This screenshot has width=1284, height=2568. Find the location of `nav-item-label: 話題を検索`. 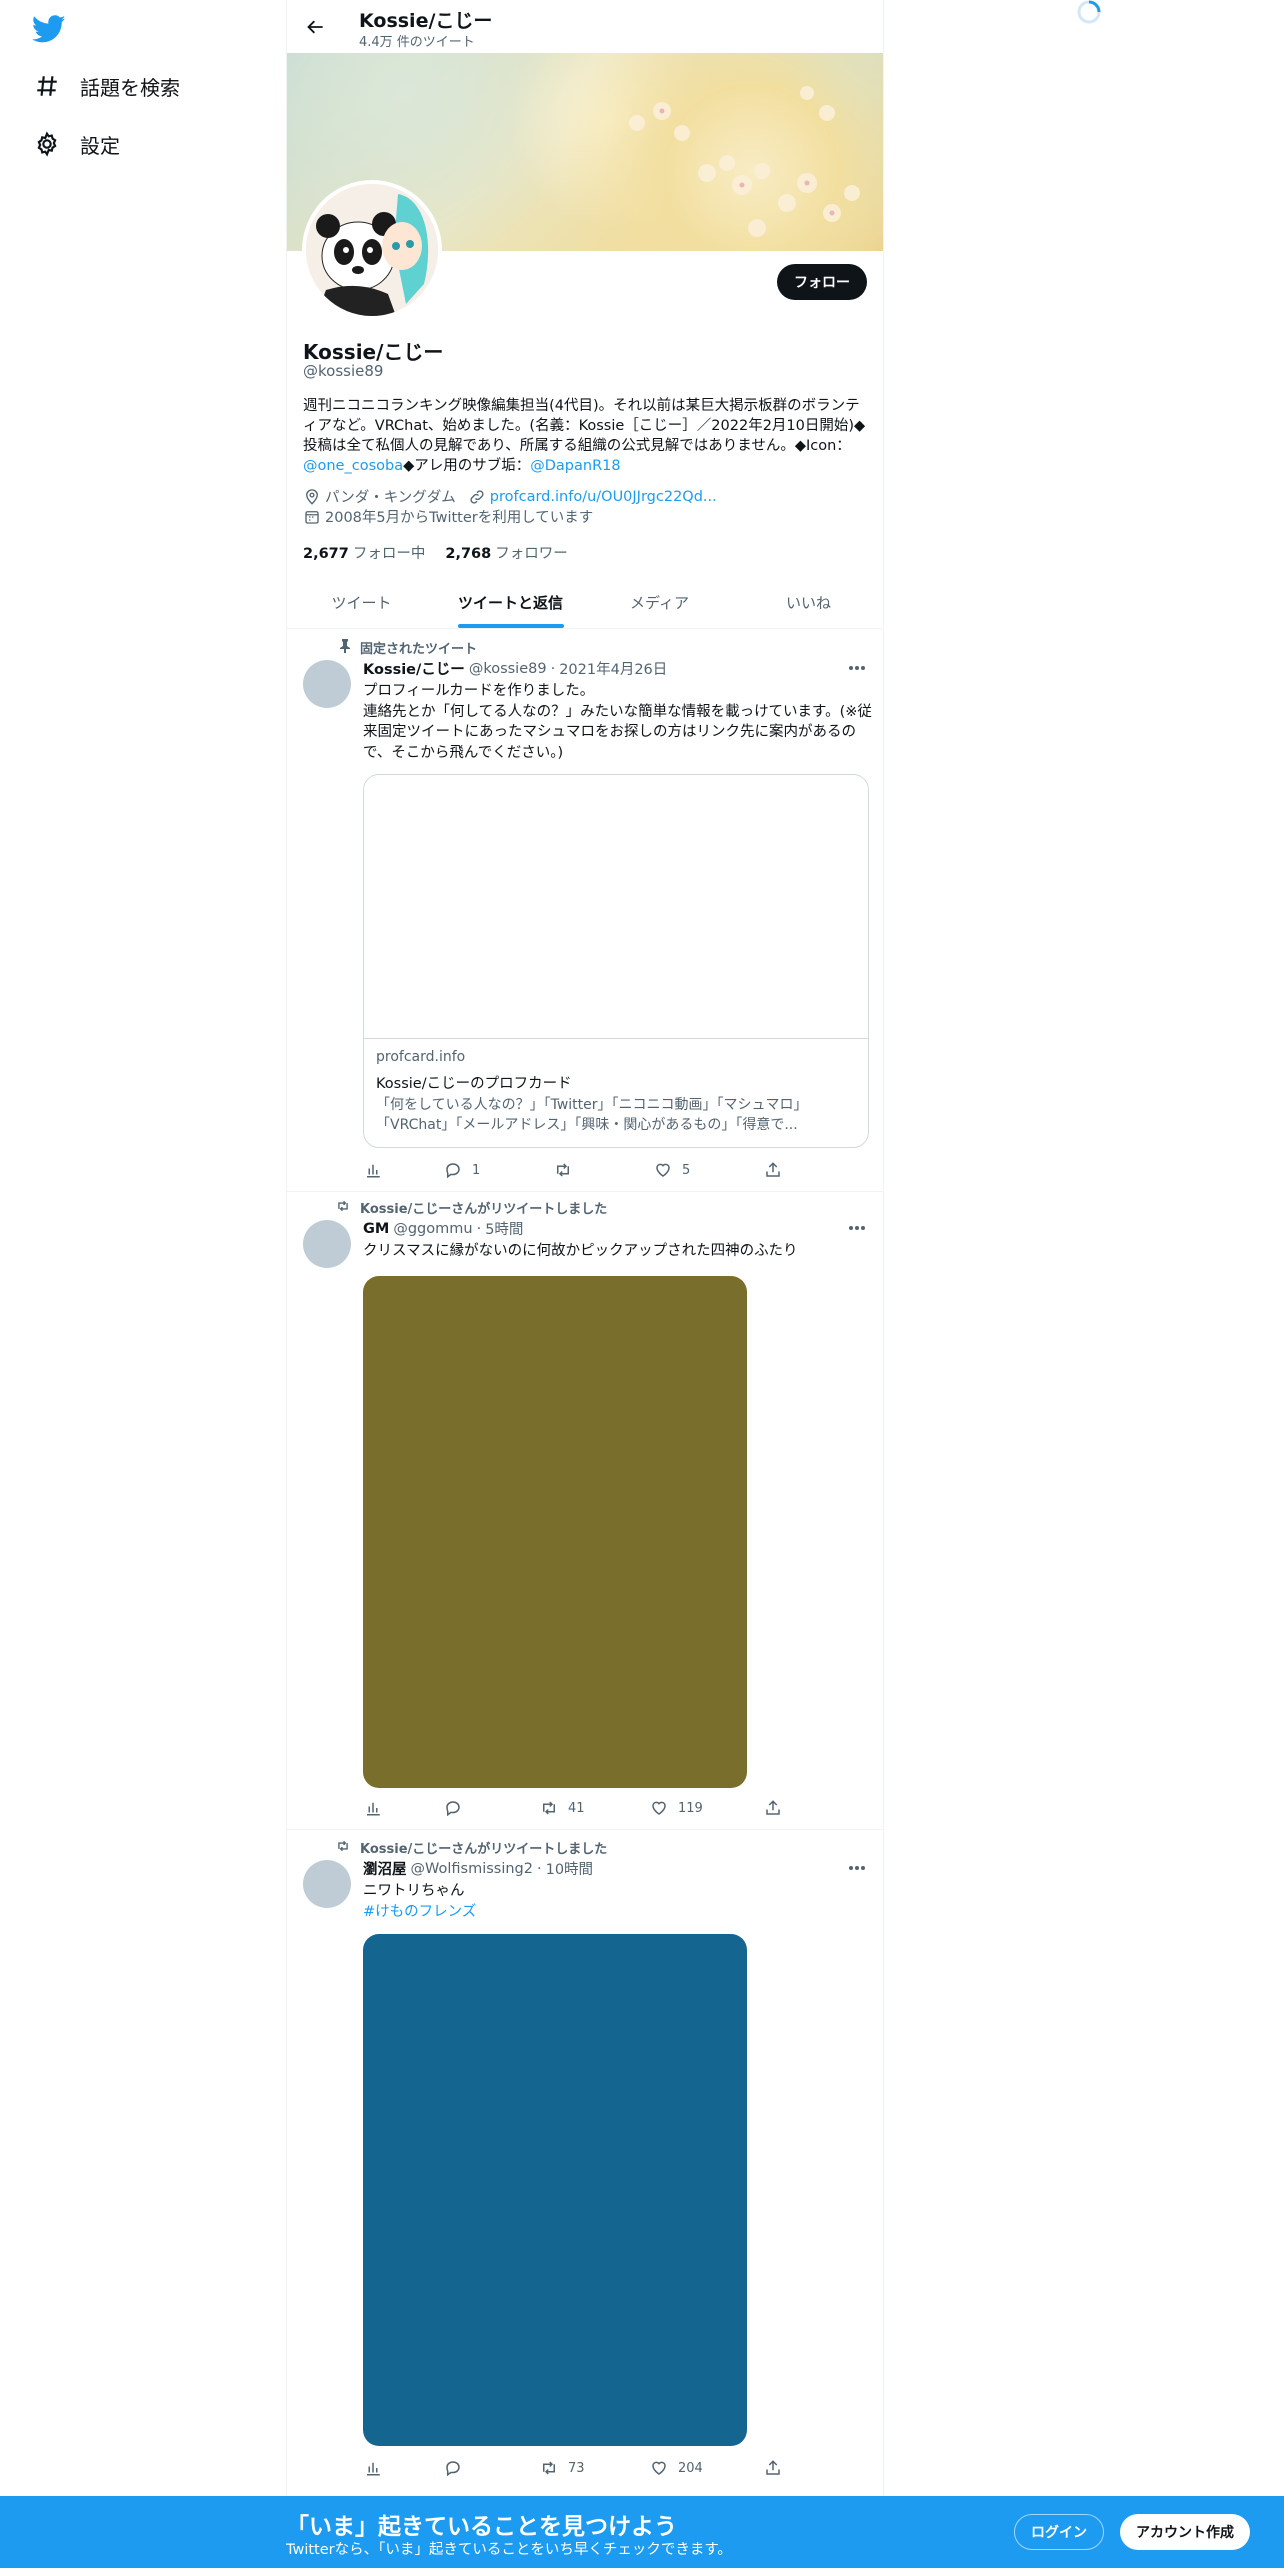

nav-item-label: 話題を検索 is located at coordinates (130, 87).